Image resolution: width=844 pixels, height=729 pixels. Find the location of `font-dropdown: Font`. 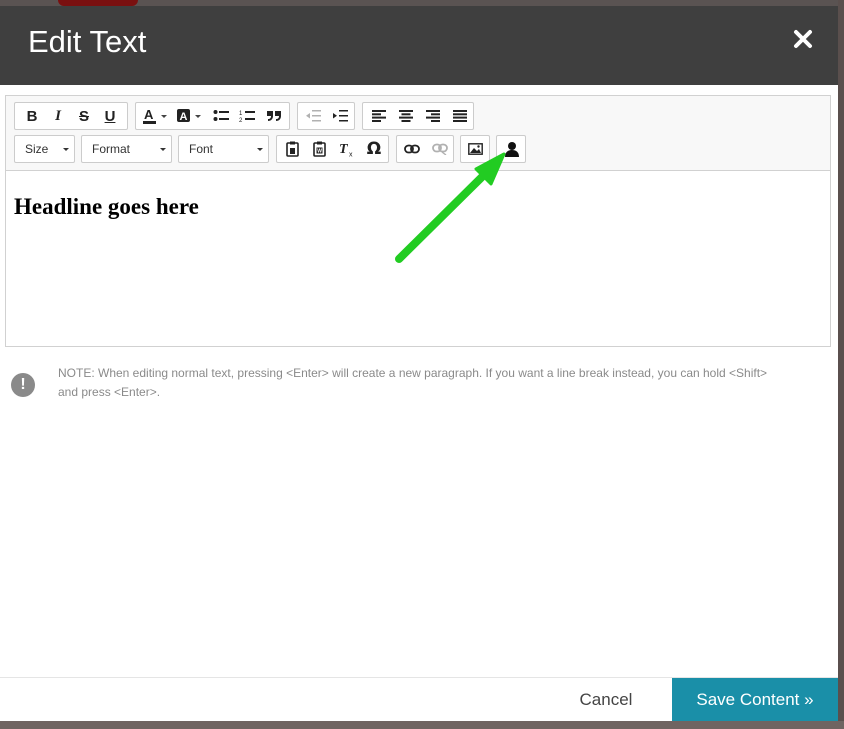

font-dropdown: Font is located at coordinates (223, 149).